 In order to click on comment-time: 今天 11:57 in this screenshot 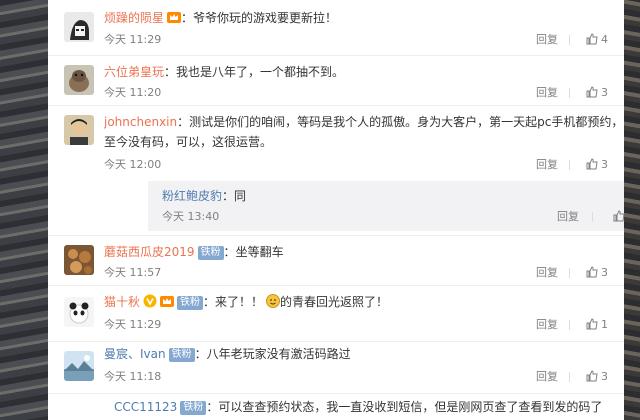, I will do `click(133, 272)`.